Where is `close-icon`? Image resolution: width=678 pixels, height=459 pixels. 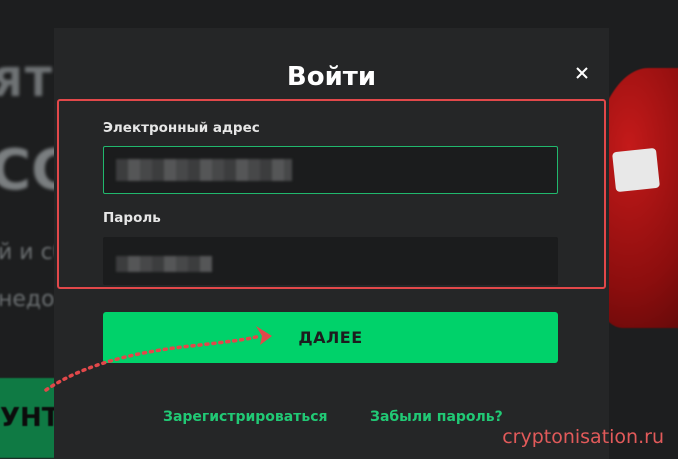
close-icon is located at coordinates (582, 73).